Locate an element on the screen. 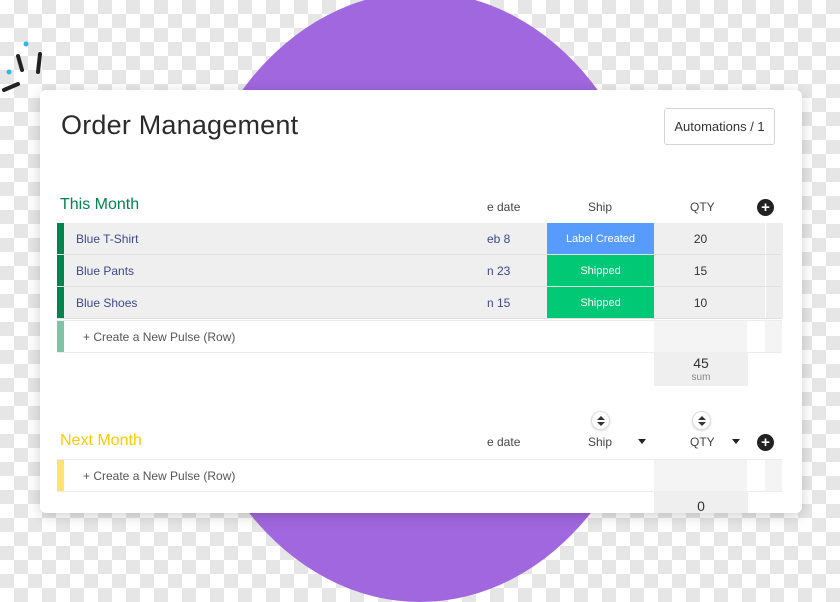 This screenshot has width=840, height=602. group-title-next-month: Next Month is located at coordinates (101, 441).